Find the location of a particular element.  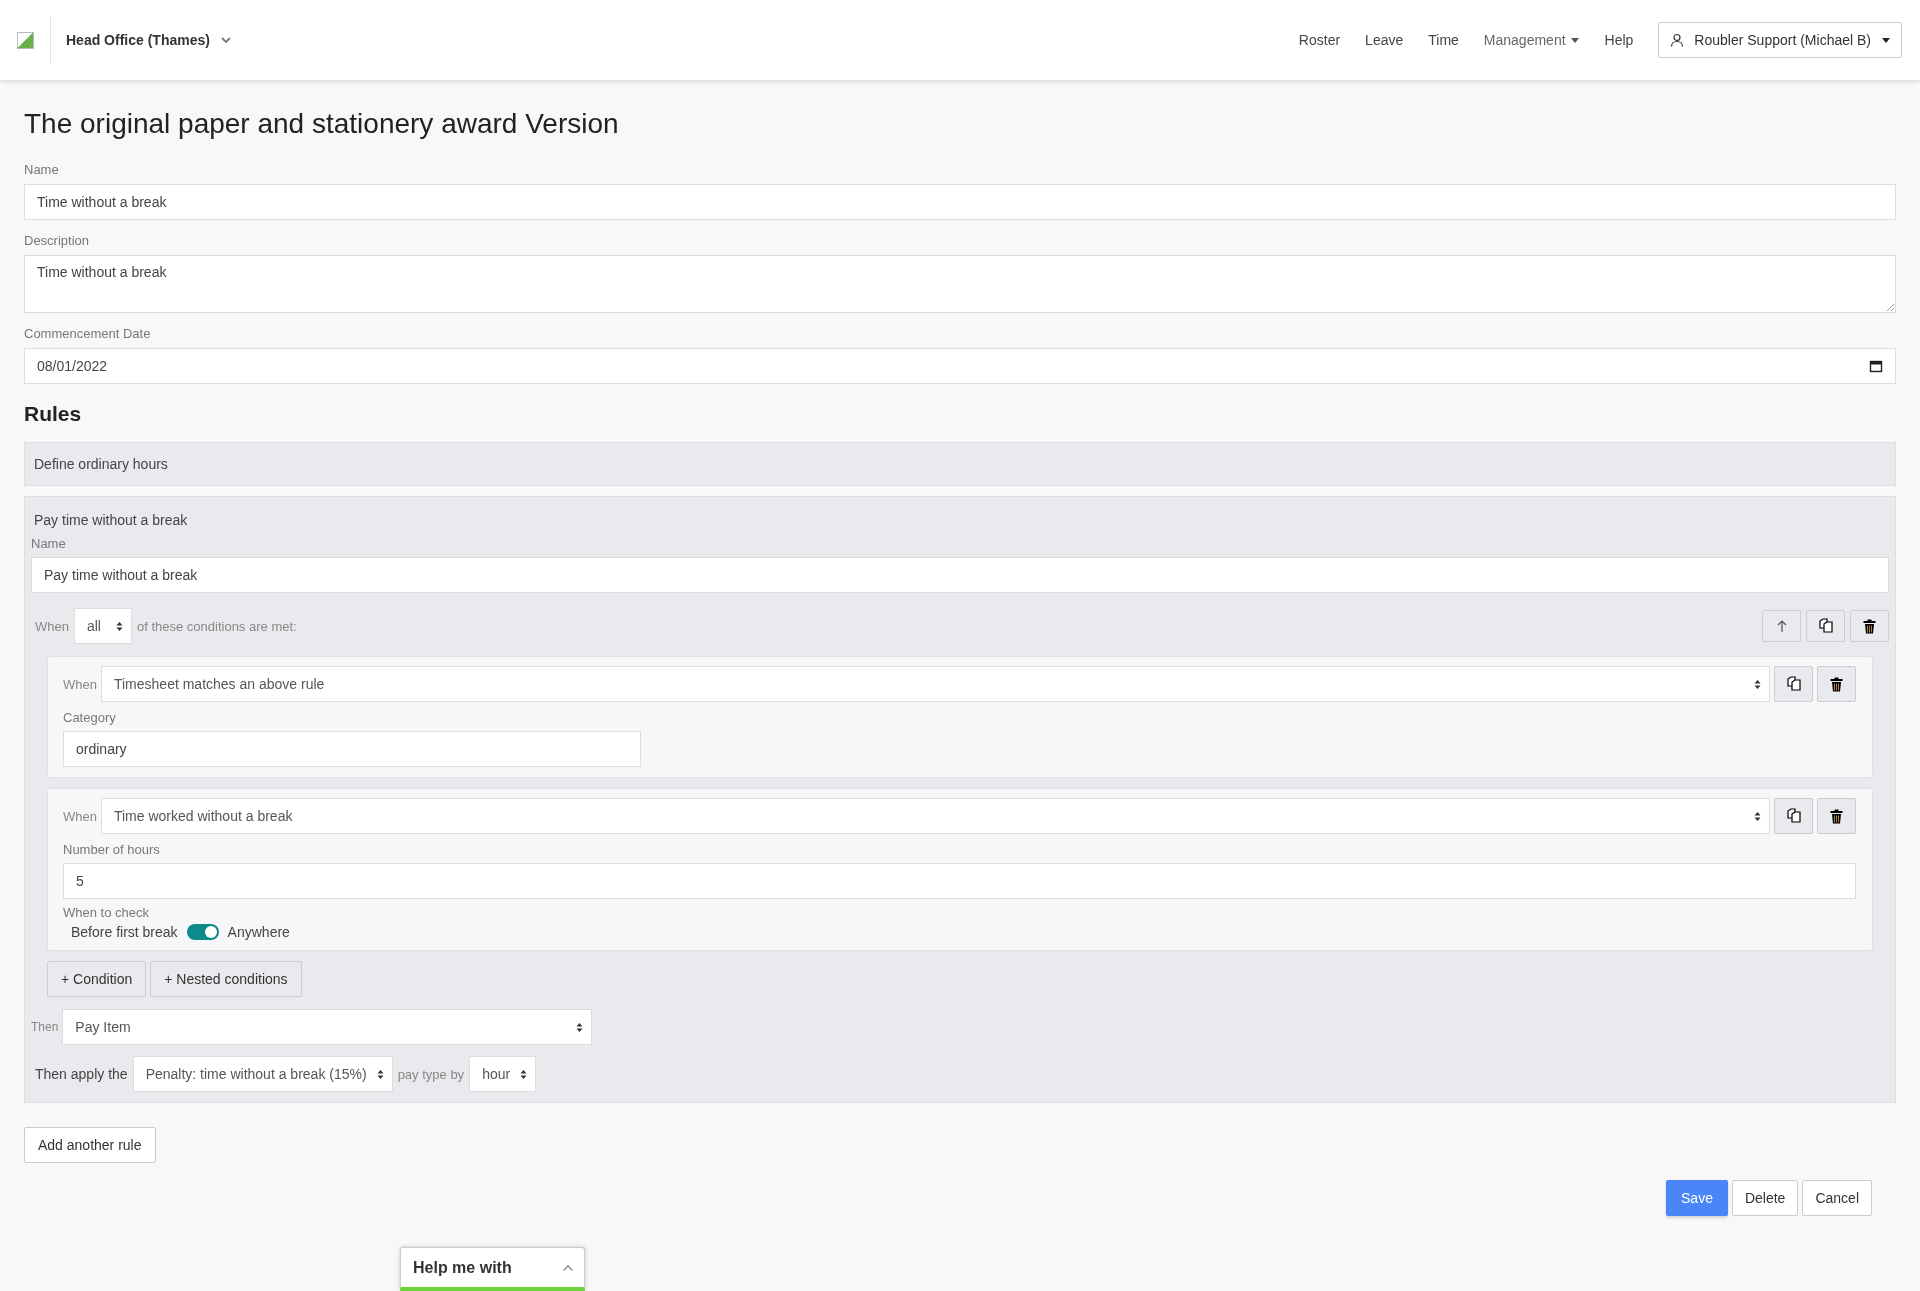

text-field: Pay time without a break is located at coordinates (960, 575).